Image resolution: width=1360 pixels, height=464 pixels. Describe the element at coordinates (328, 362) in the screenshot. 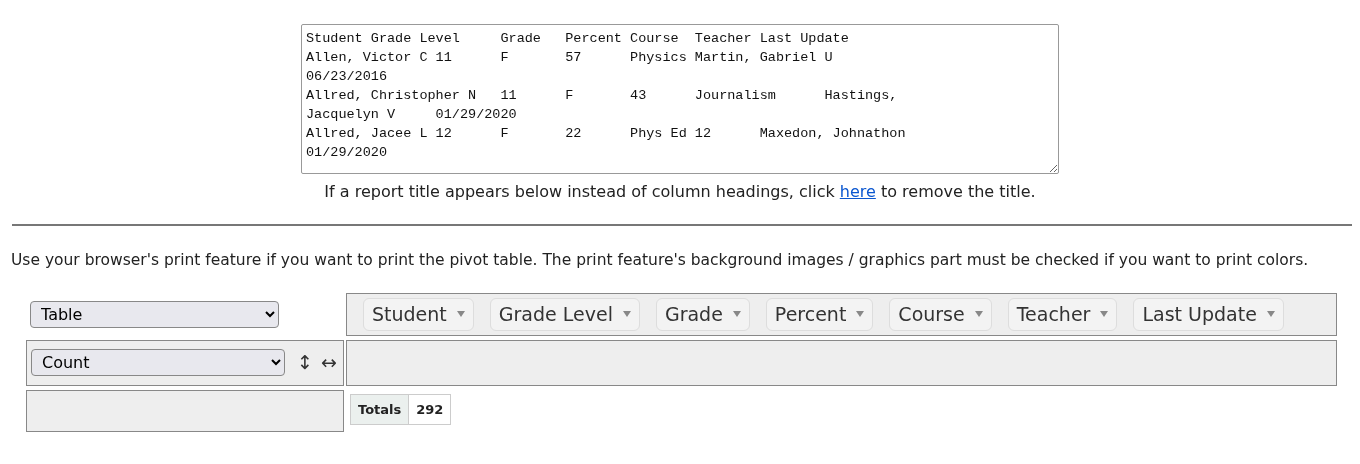

I see `column-order-toggle: ↔` at that location.